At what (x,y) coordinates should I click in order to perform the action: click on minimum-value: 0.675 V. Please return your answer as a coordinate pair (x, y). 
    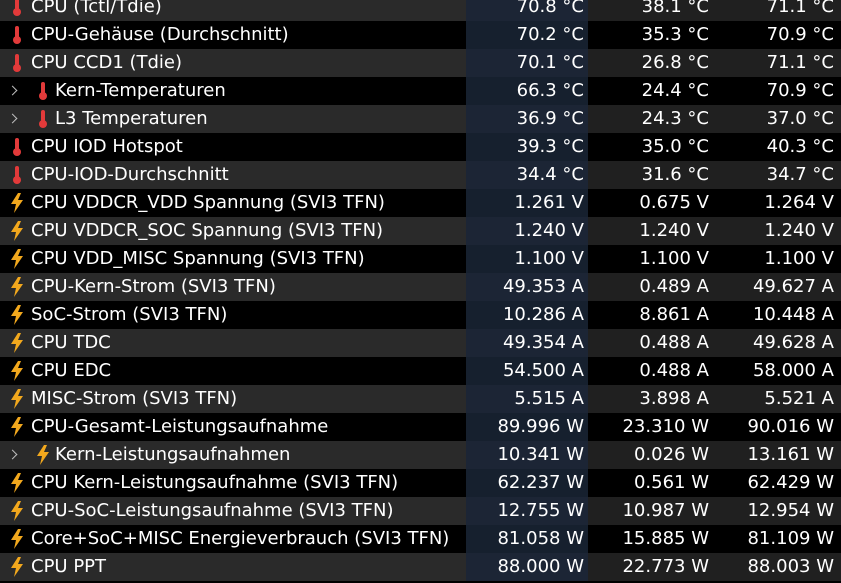
    Looking at the image, I should click on (674, 202).